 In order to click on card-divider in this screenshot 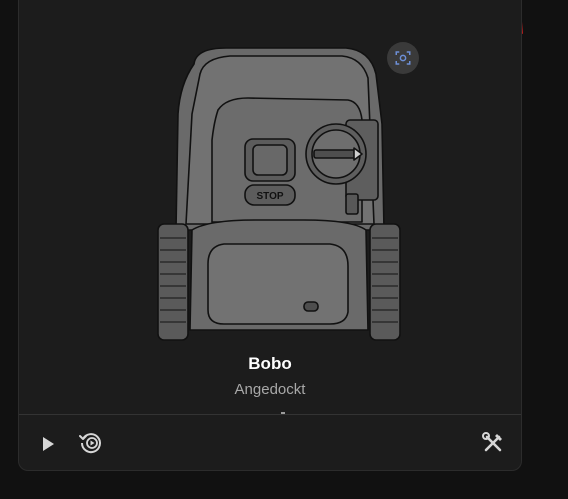, I will do `click(270, 414)`.